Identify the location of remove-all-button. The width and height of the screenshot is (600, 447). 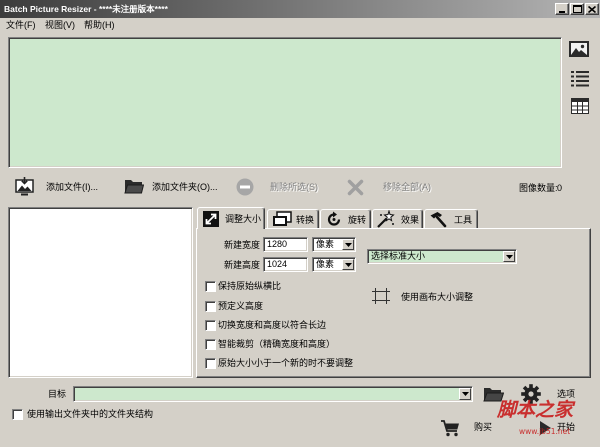
(355, 187).